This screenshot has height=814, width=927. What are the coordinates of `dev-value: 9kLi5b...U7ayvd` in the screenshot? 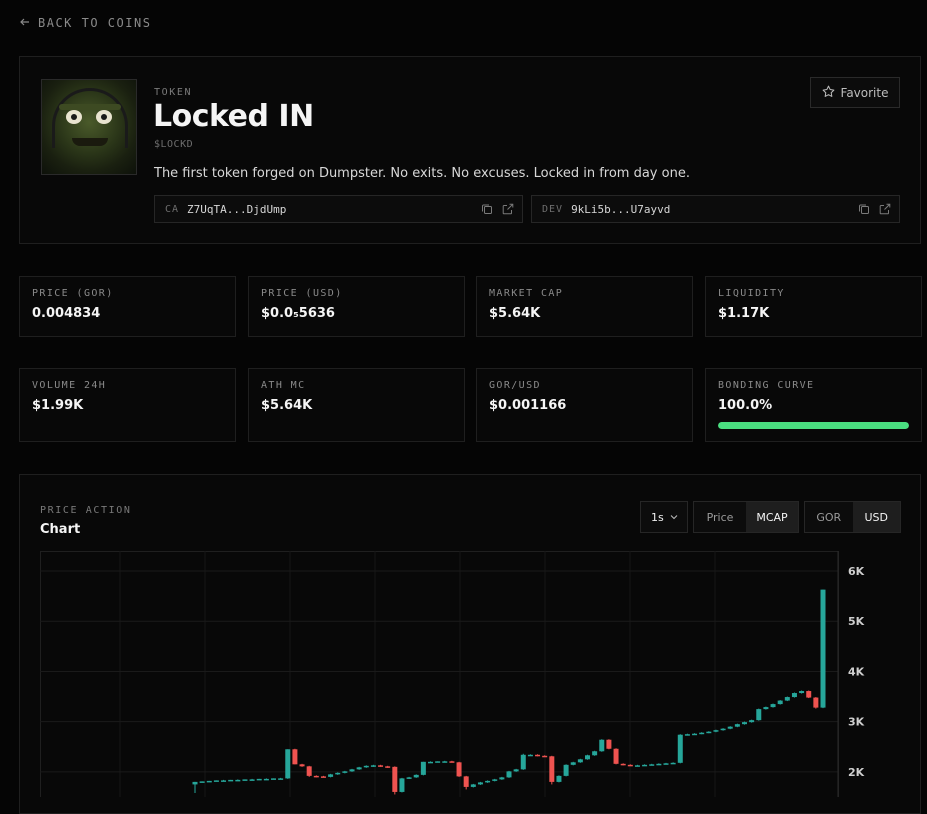 It's located at (621, 209).